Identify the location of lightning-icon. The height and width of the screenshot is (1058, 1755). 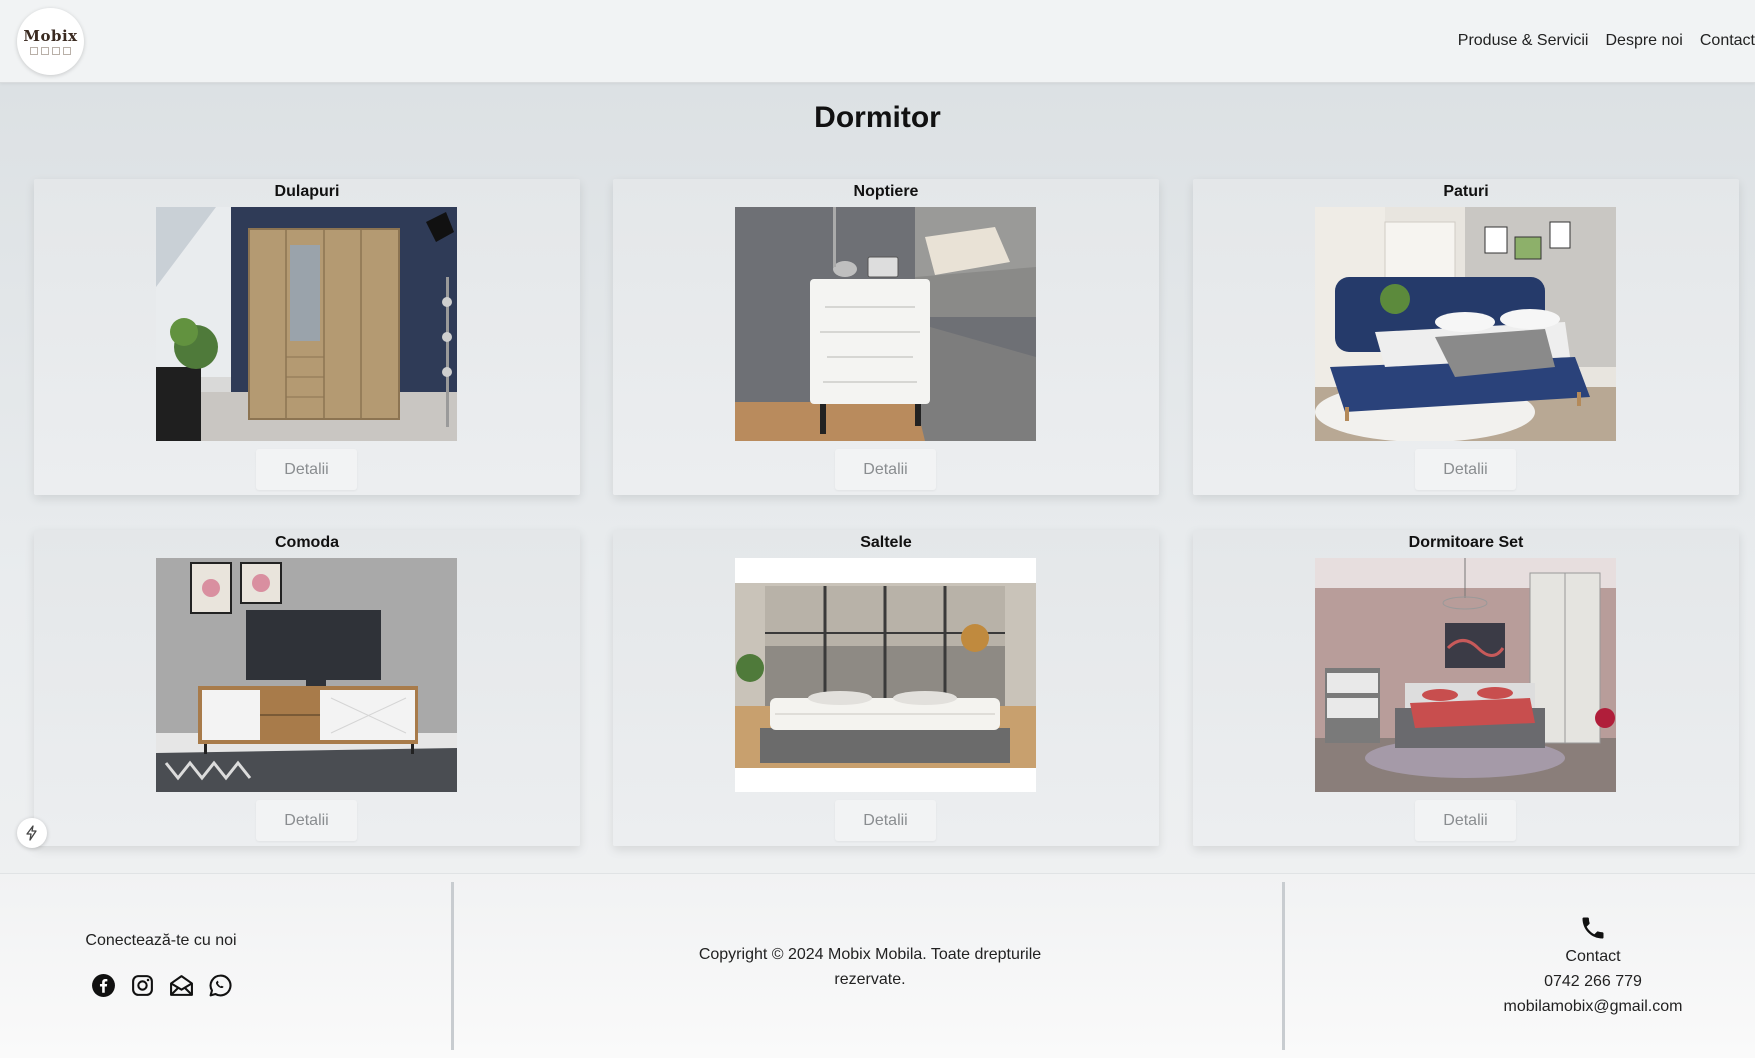
(32, 833).